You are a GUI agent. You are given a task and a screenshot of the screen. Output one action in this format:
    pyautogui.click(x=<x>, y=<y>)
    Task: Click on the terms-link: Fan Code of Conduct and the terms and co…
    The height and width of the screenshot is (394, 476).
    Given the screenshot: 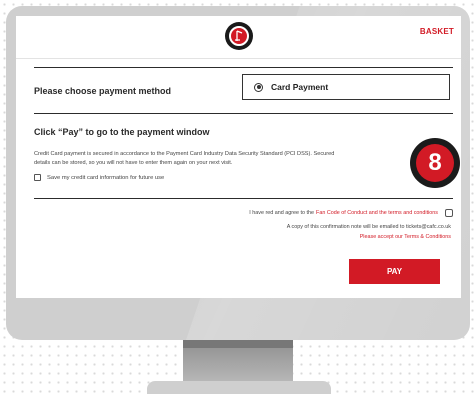 What is the action you would take?
    pyautogui.click(x=377, y=213)
    